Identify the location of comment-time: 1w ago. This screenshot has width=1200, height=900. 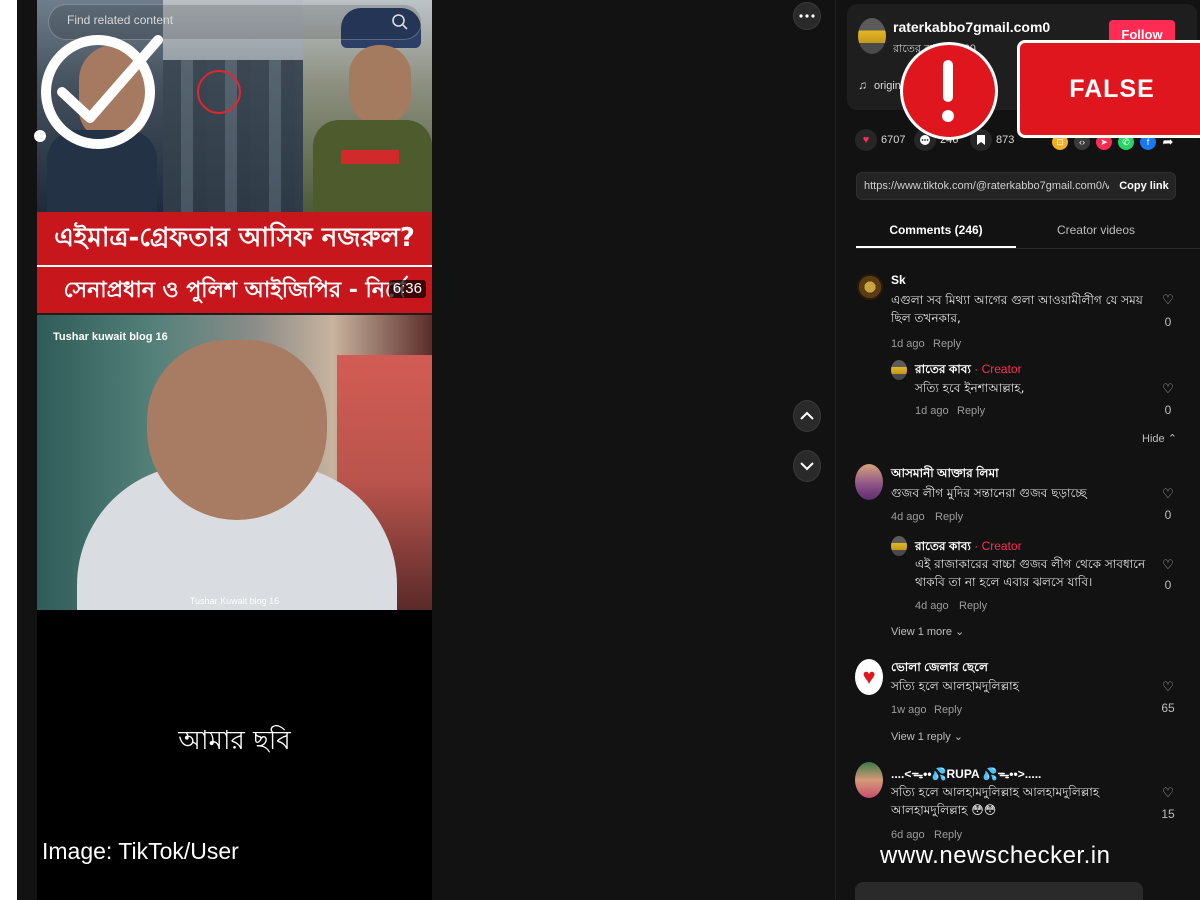
(909, 710).